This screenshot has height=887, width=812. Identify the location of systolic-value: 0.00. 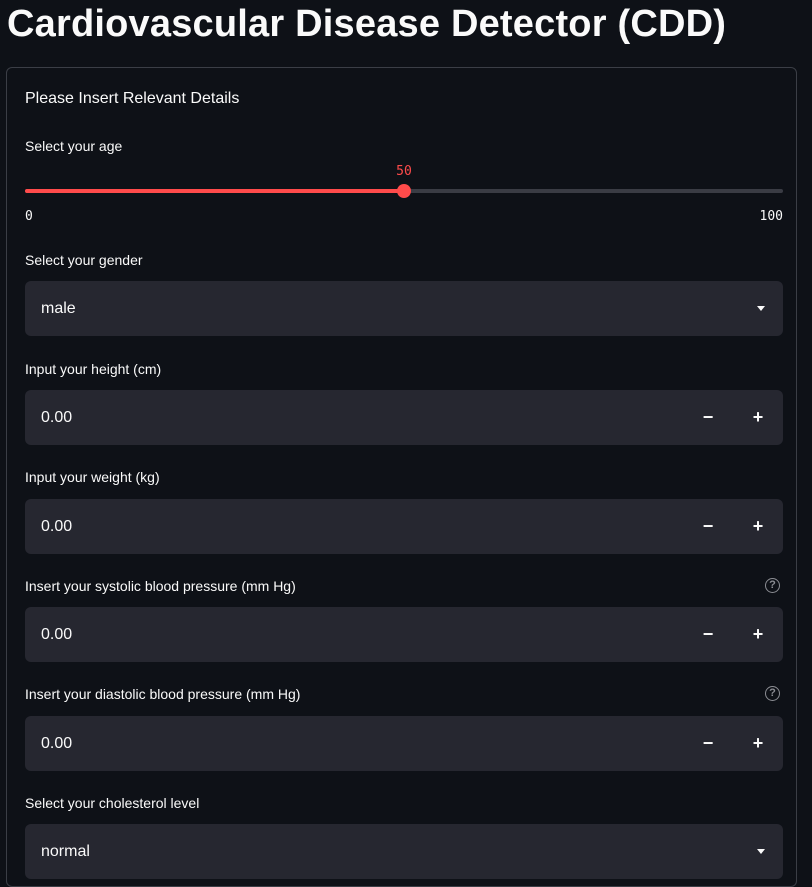
(57, 634).